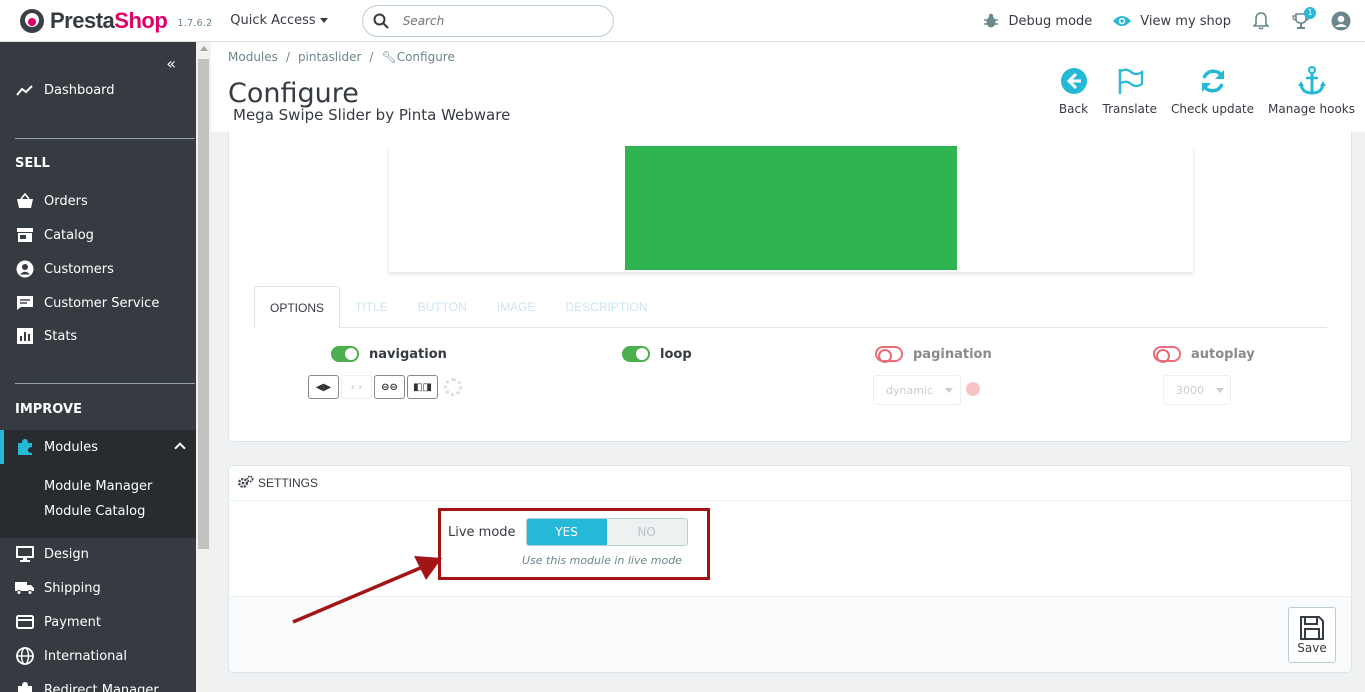 This screenshot has height=692, width=1365. I want to click on nav-style-arrows-solid: ◀▶, so click(323, 387).